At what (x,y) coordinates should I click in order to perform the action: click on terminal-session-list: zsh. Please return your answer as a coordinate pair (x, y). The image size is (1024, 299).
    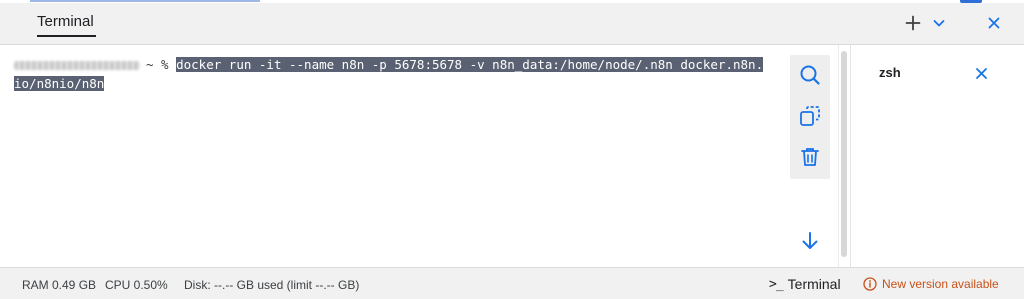
    Looking at the image, I should click on (937, 156).